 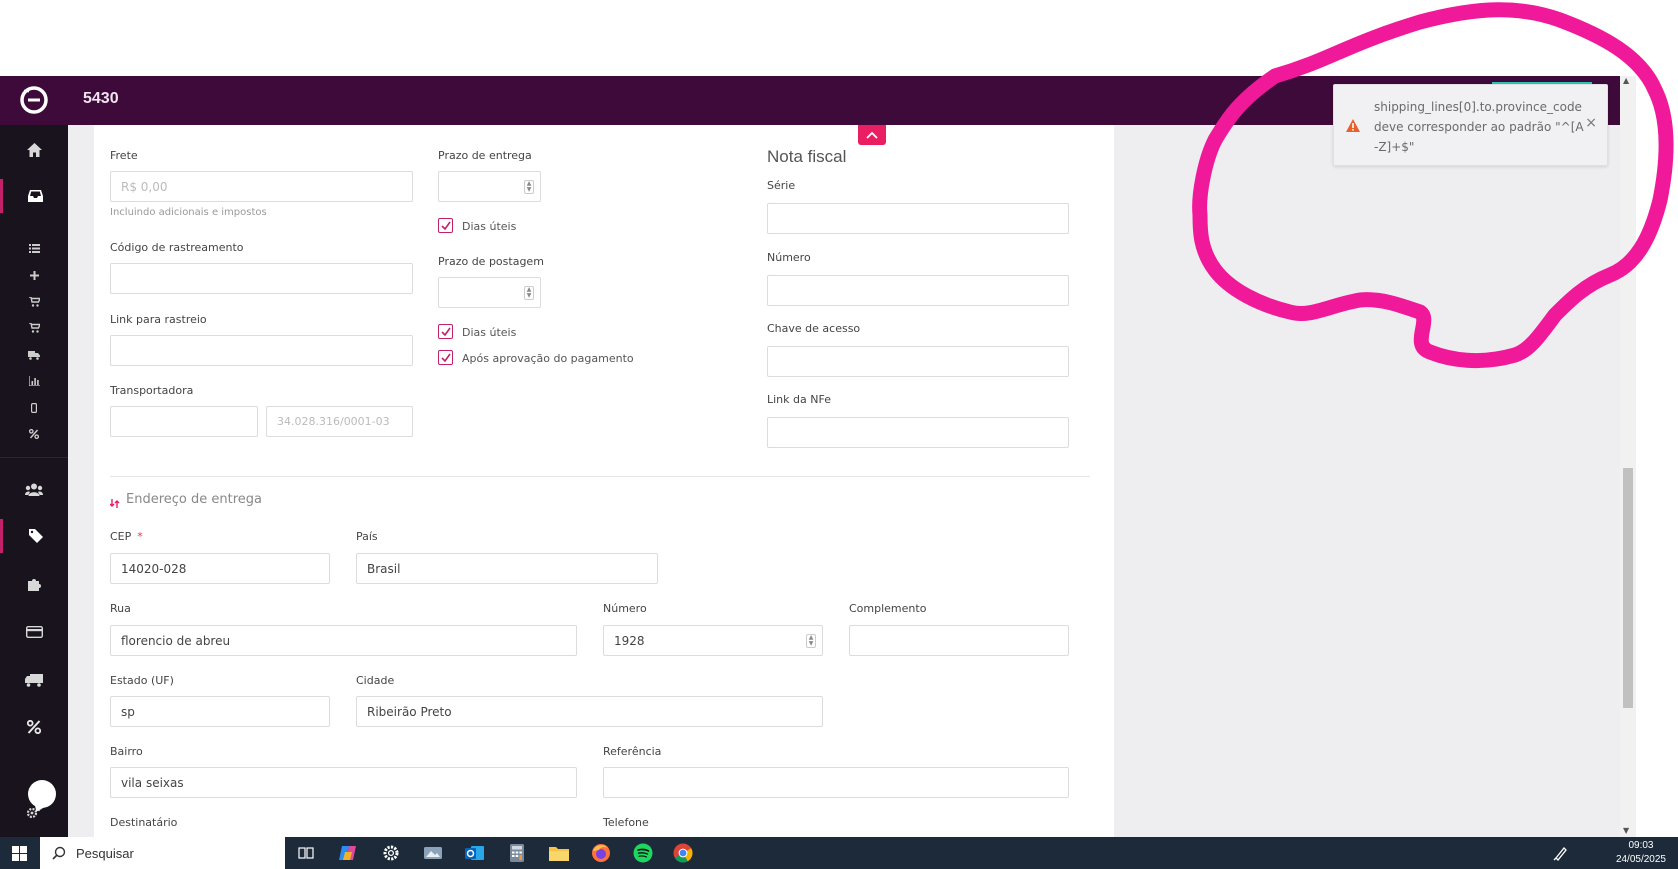 I want to click on percent-icon, so click(x=34, y=727).